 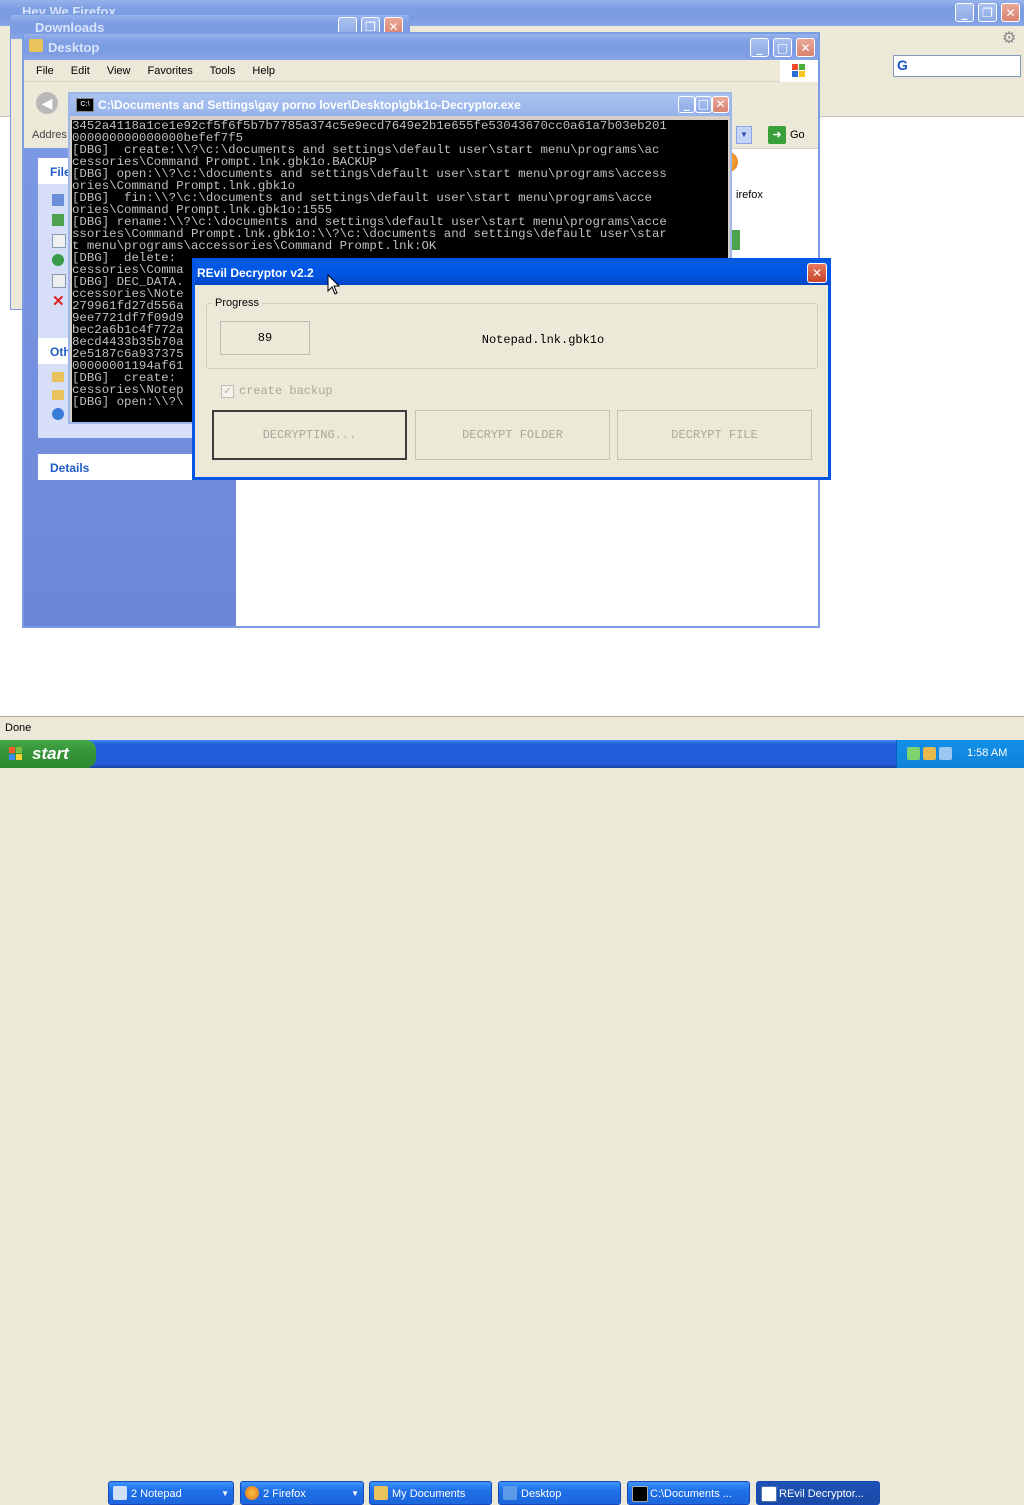 I want to click on back-button: ◀, so click(x=47, y=103).